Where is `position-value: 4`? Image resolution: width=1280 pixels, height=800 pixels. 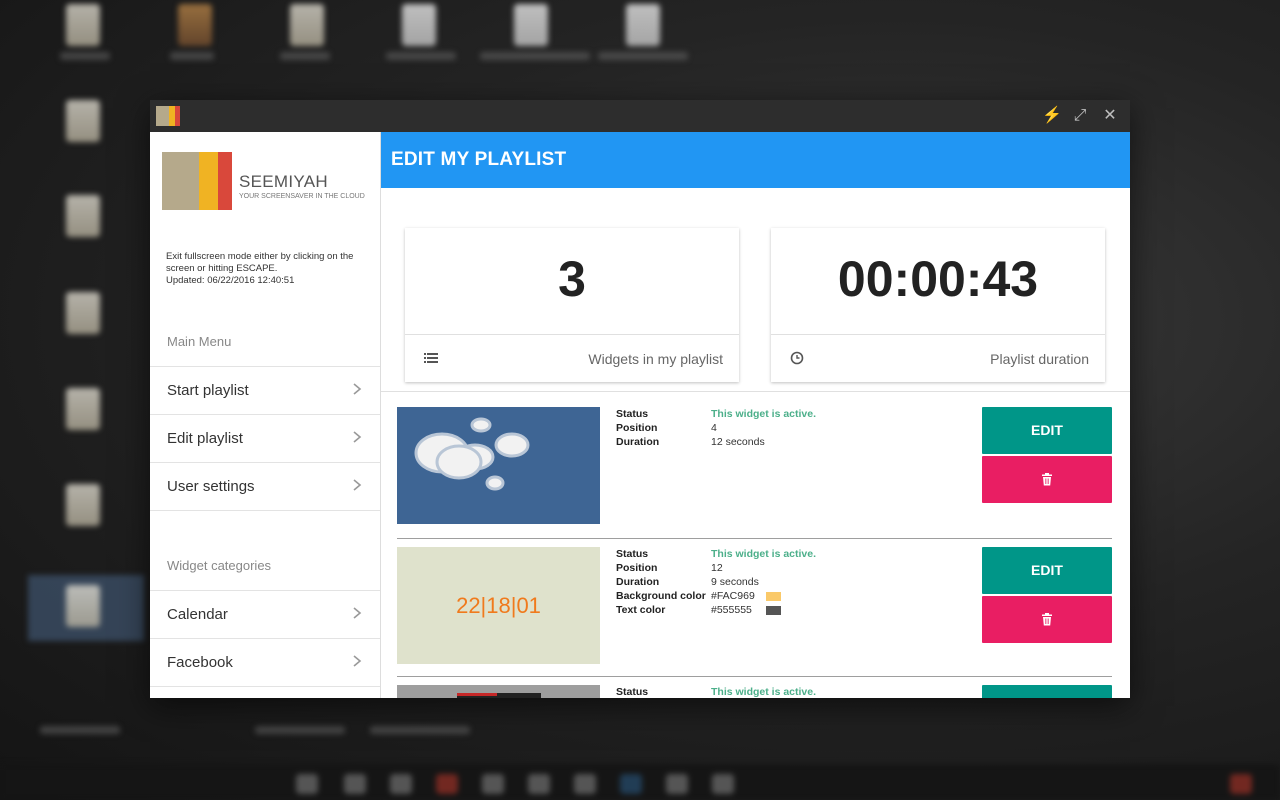
position-value: 4 is located at coordinates (714, 428).